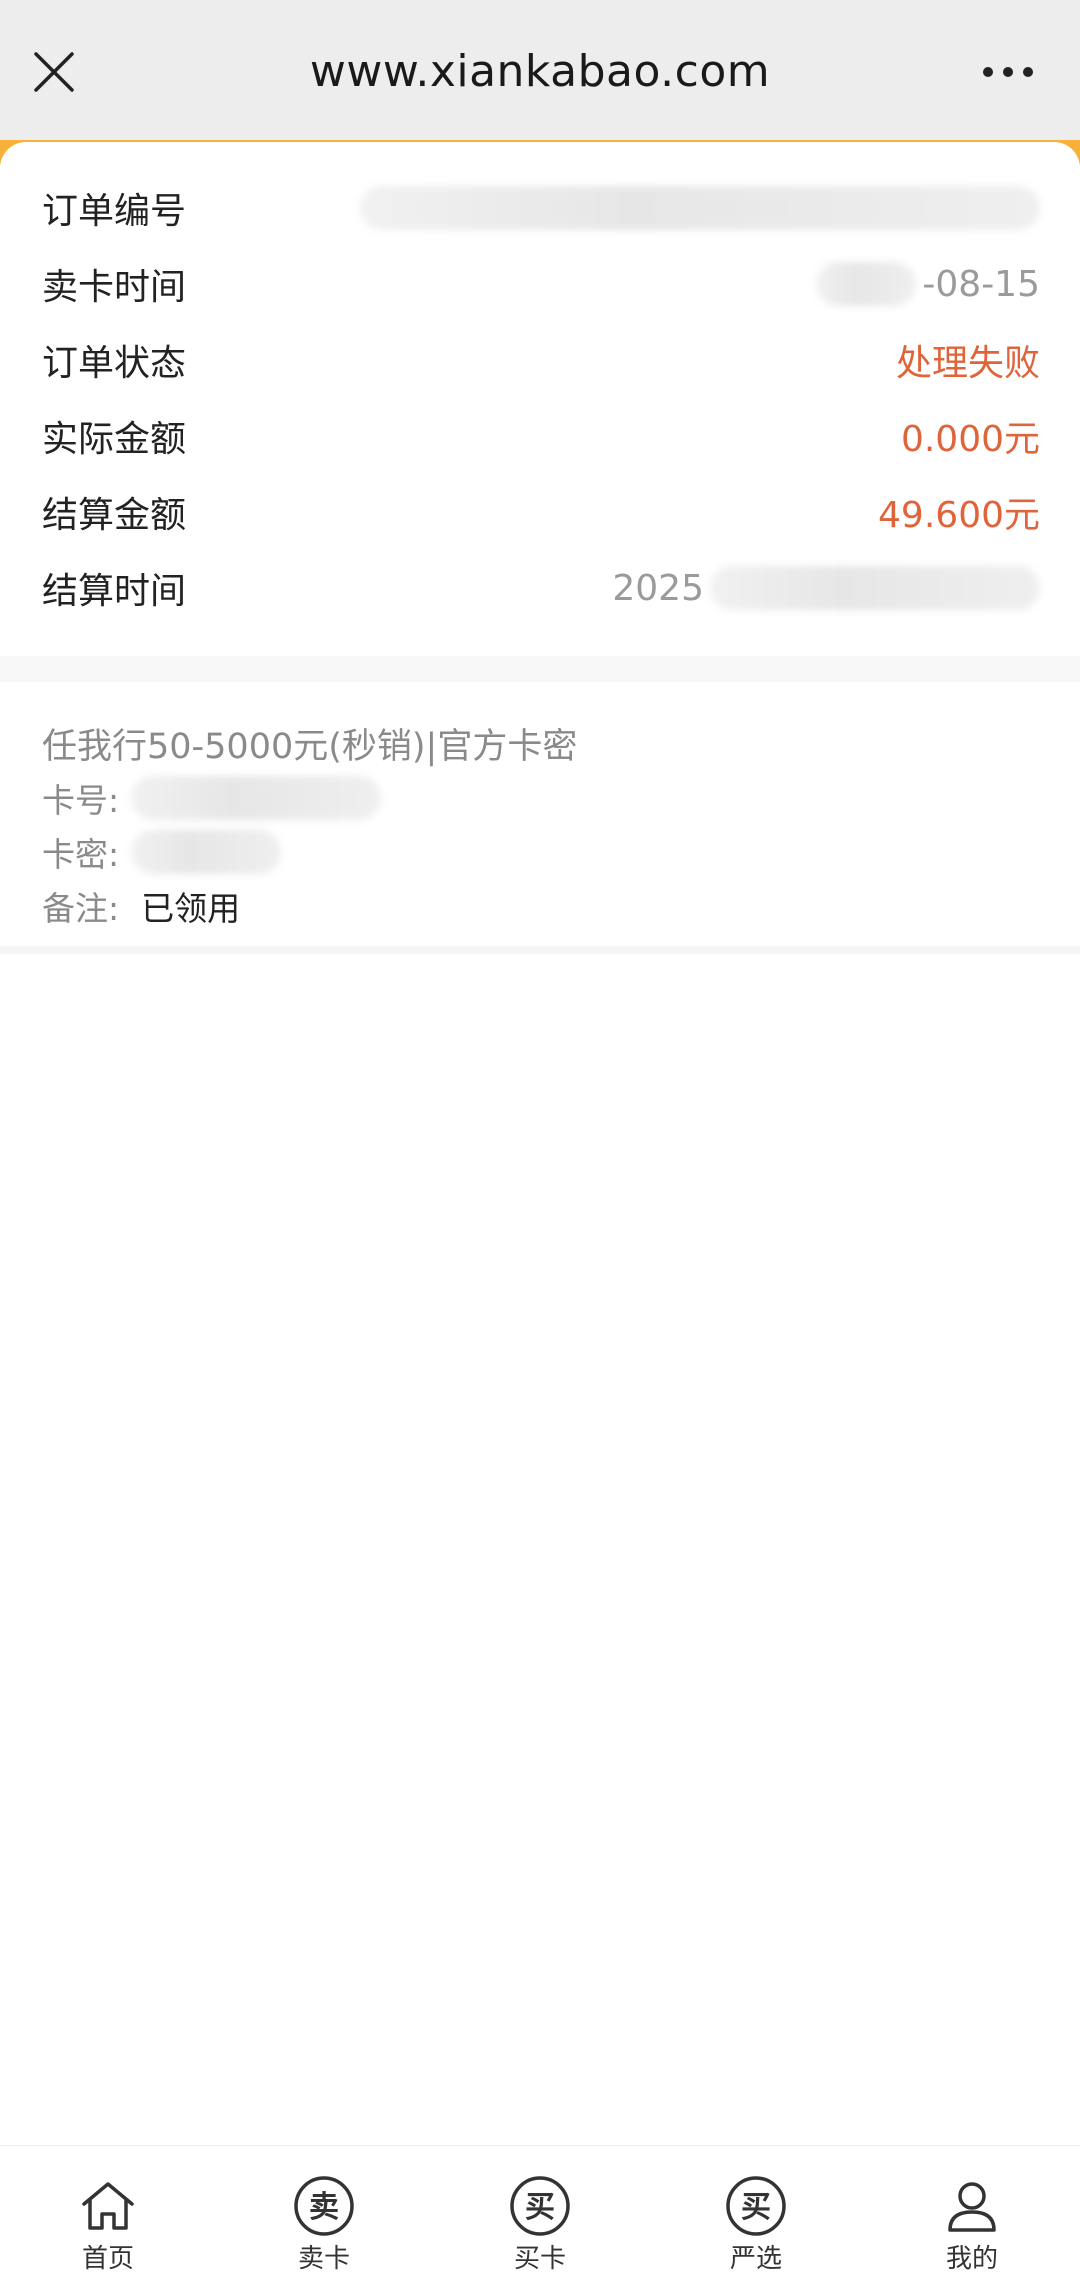  I want to click on order-number-blurred, so click(700, 208).